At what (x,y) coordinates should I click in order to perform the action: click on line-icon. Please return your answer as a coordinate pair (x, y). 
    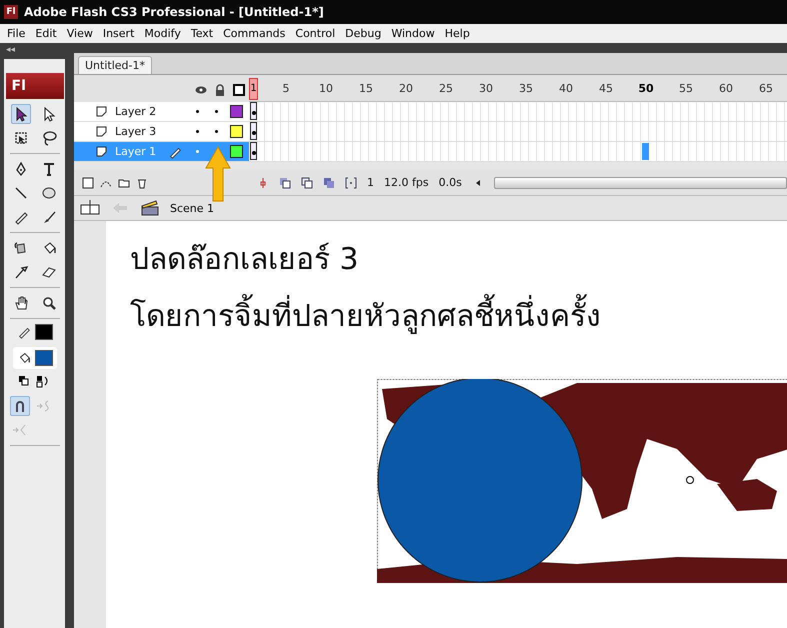
    Looking at the image, I should click on (20, 193).